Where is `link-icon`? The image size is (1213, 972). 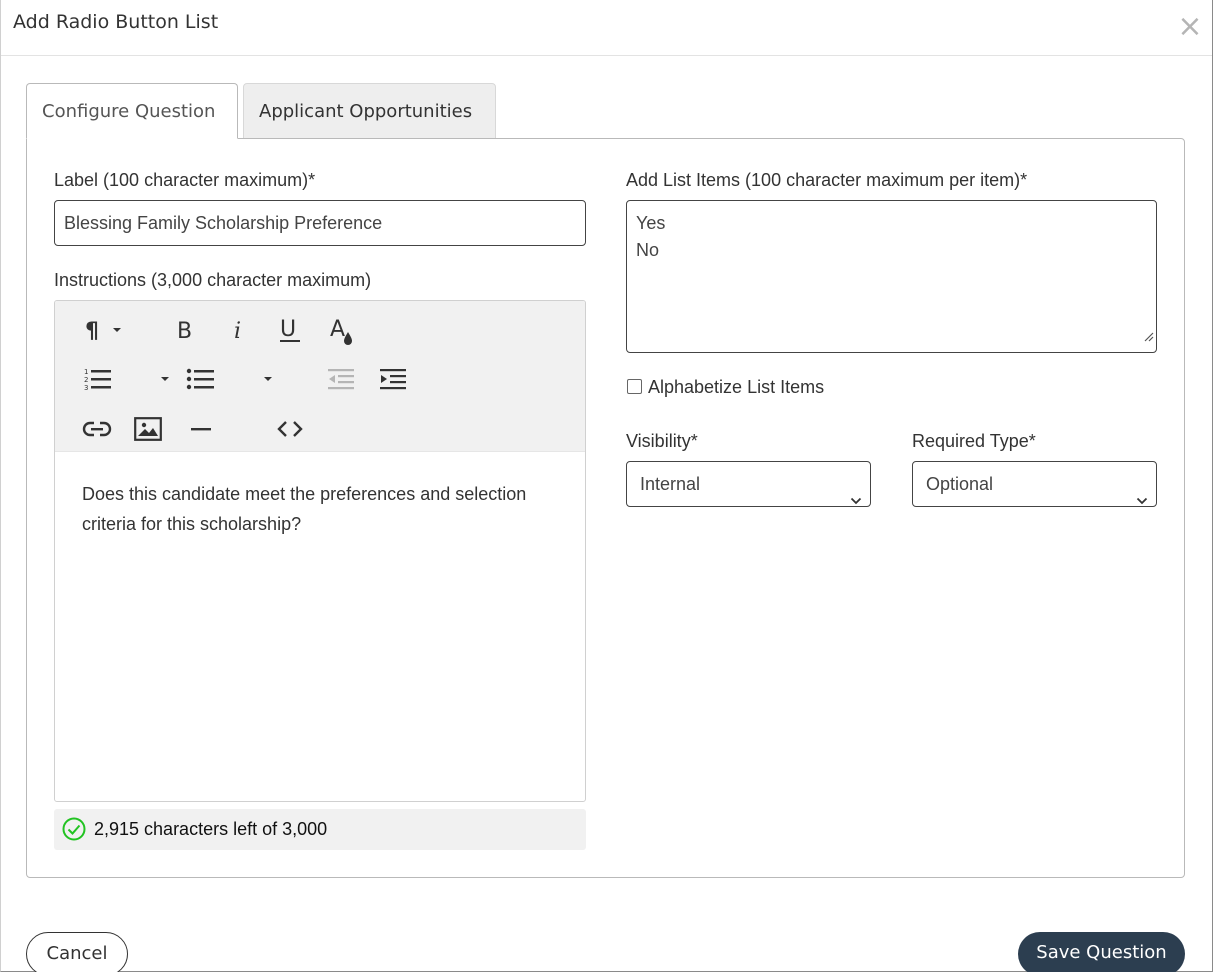
link-icon is located at coordinates (97, 429).